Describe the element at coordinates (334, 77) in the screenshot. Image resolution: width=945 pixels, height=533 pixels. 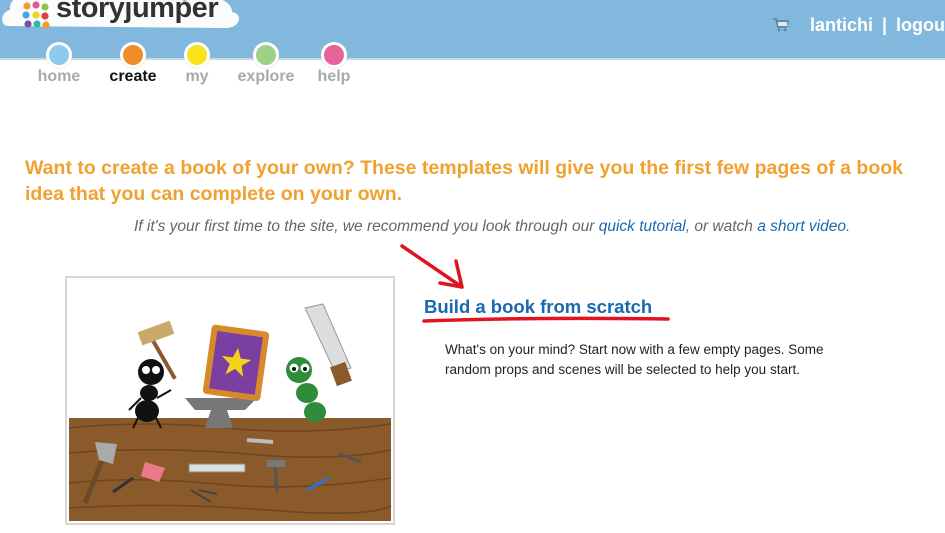
I see `nav-help-label: help` at that location.